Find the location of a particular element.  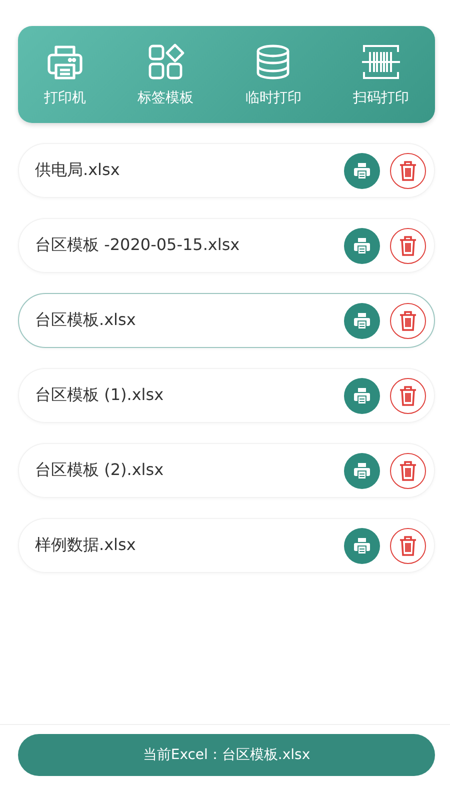

file-item: 台区模板.xlsx is located at coordinates (226, 320).